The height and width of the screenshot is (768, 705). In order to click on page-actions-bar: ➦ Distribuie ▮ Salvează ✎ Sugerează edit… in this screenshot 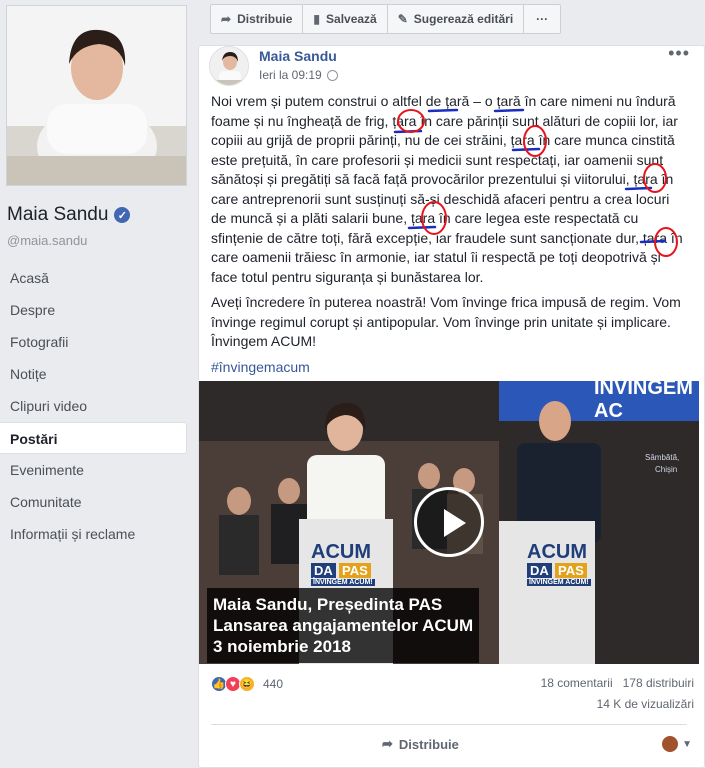, I will do `click(386, 19)`.